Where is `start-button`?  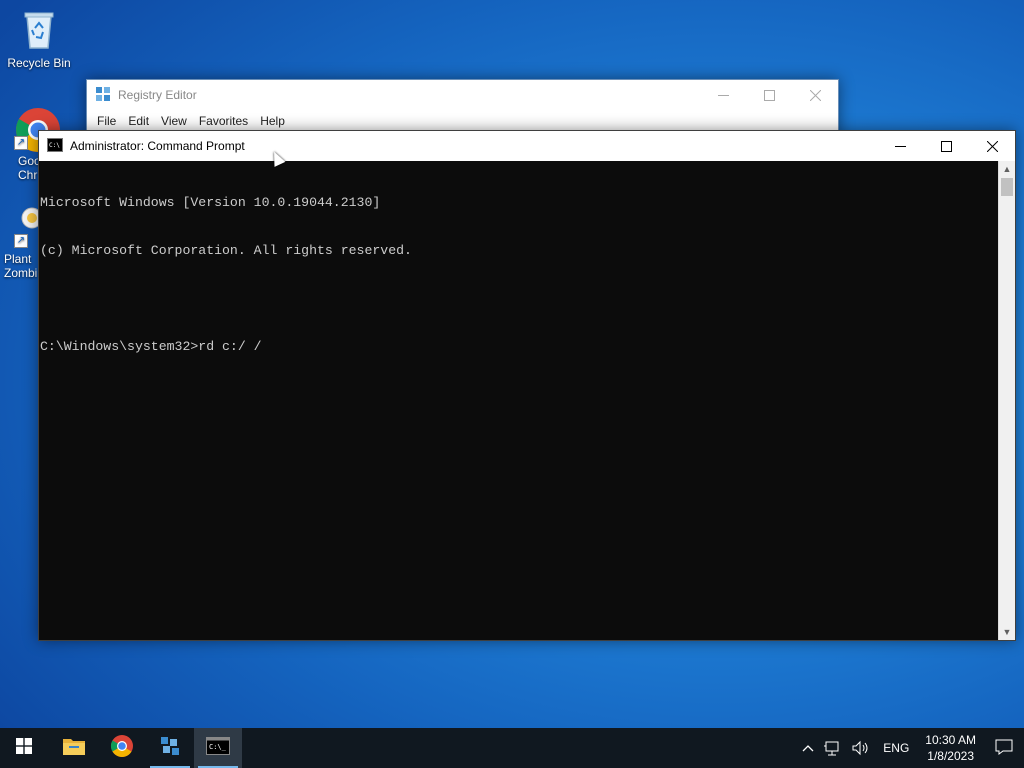
start-button is located at coordinates (24, 748).